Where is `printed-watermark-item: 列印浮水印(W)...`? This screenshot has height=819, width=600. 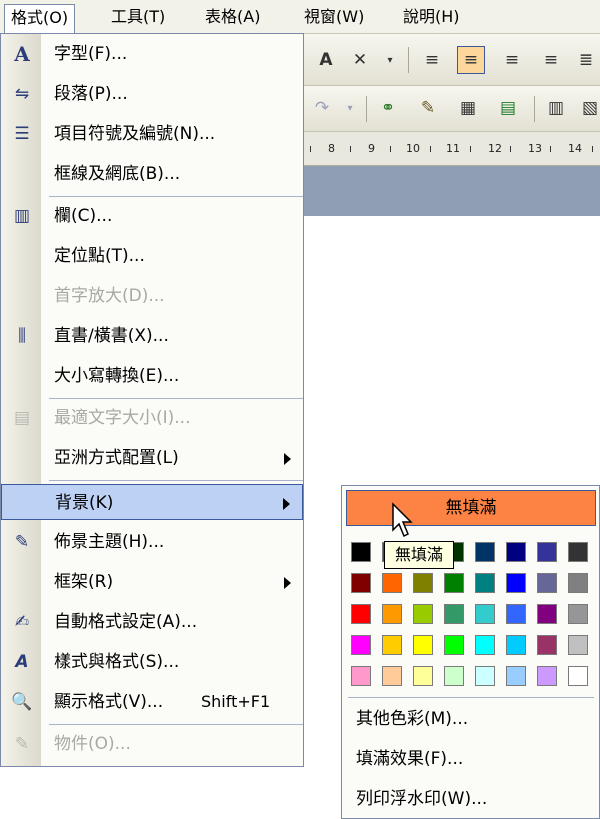
printed-watermark-item: 列印浮水印(W)... is located at coordinates (421, 799).